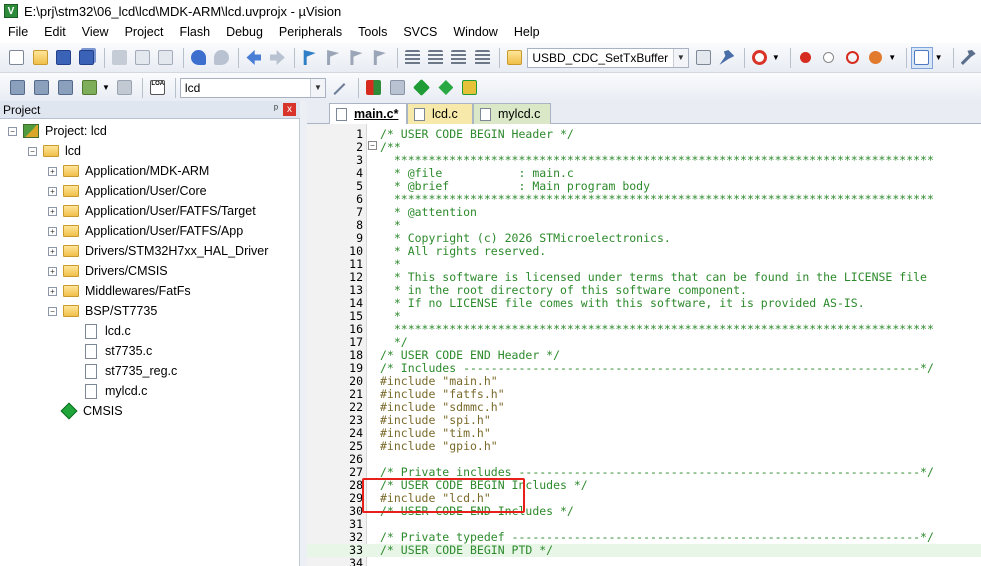 This screenshot has width=981, height=566. I want to click on tree-file: mylcd.c, so click(115, 391).